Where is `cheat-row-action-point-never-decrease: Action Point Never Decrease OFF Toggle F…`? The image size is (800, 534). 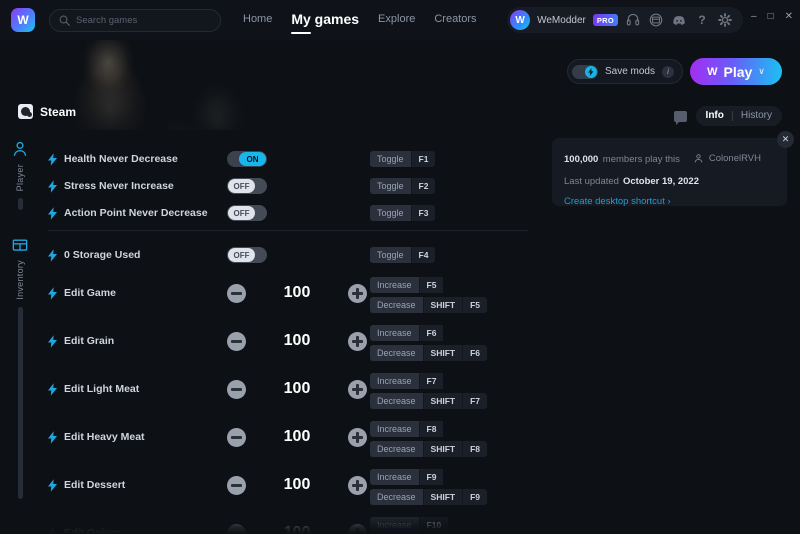
cheat-row-action-point-never-decrease: Action Point Never Decrease OFF Toggle F… is located at coordinates (285, 213).